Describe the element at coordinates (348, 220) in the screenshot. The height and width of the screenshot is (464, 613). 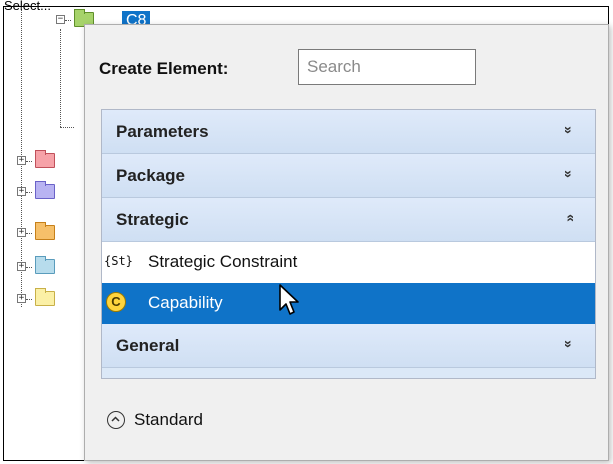
I see `category-strategic: Strategic »` at that location.